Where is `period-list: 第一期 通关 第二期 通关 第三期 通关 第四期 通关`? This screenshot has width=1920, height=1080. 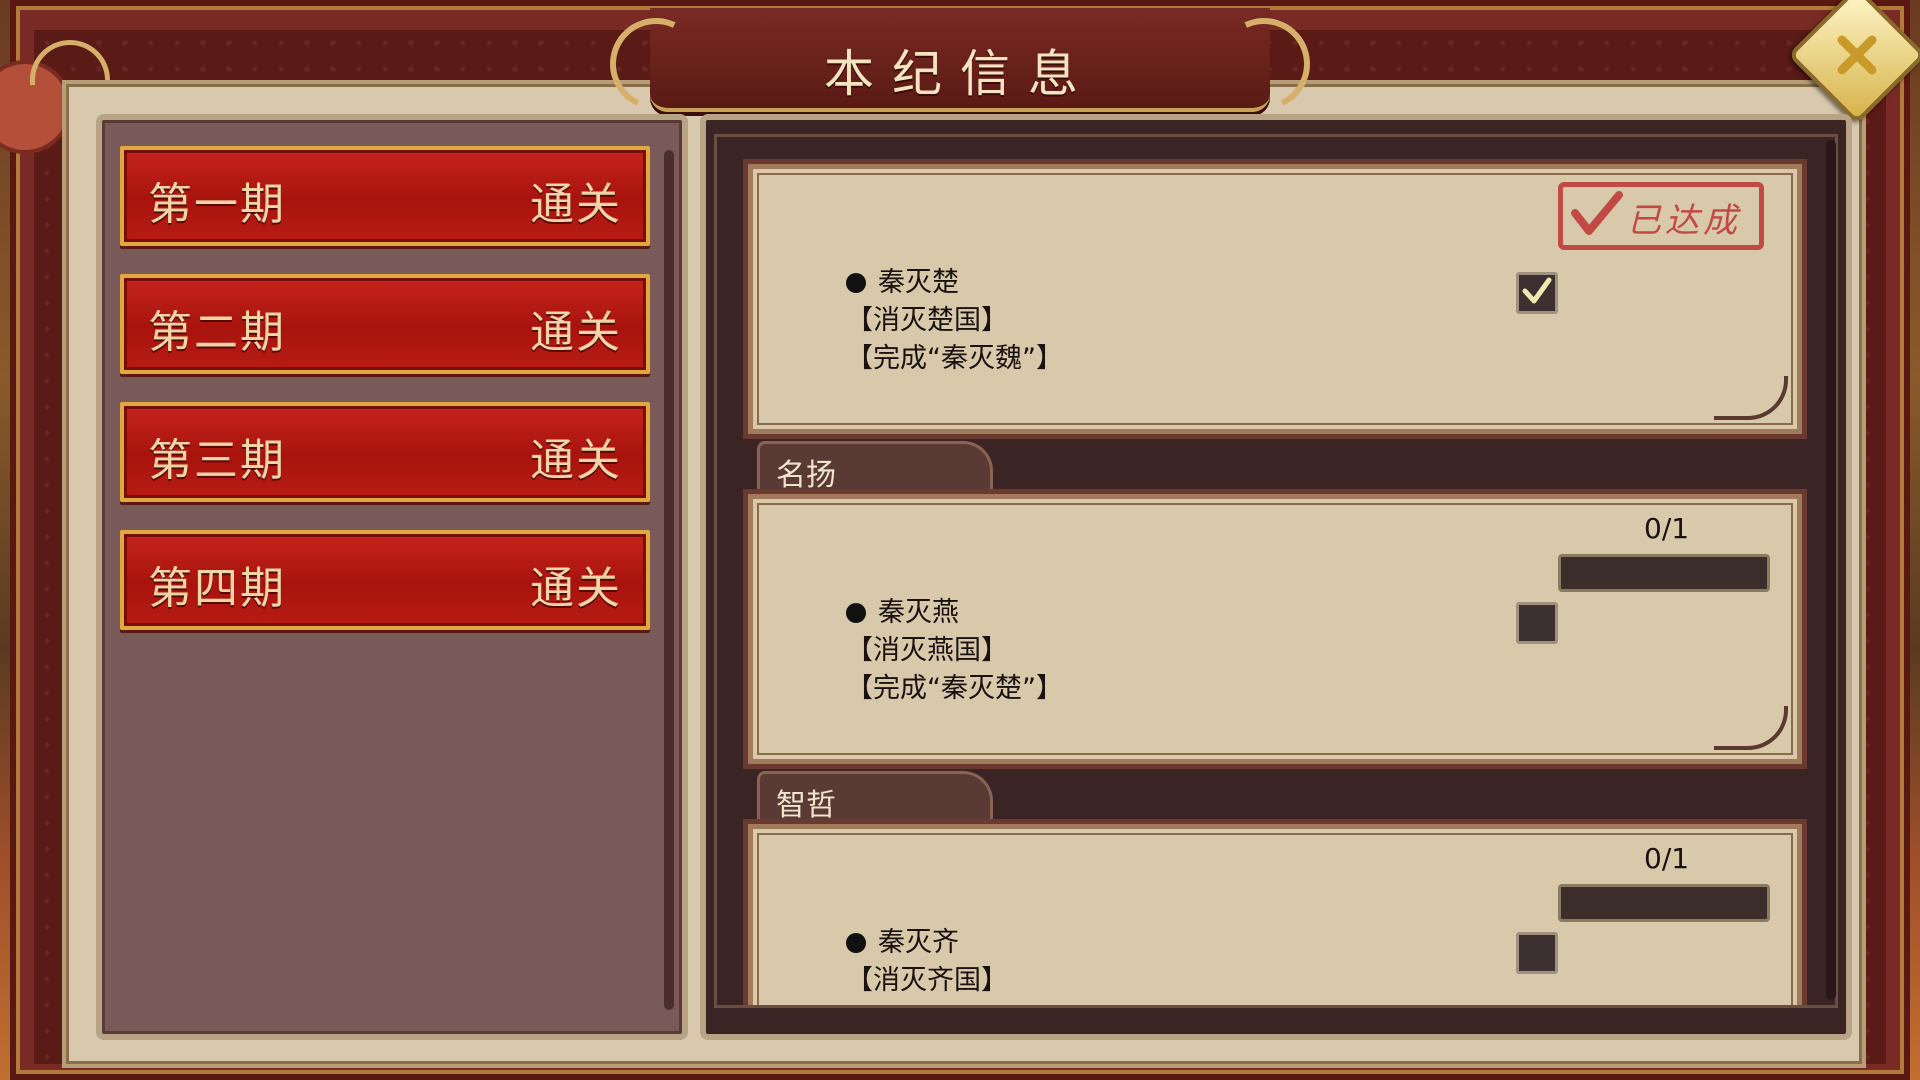 period-list: 第一期 通关 第二期 通关 第三期 通关 第四期 通关 is located at coordinates (385, 402).